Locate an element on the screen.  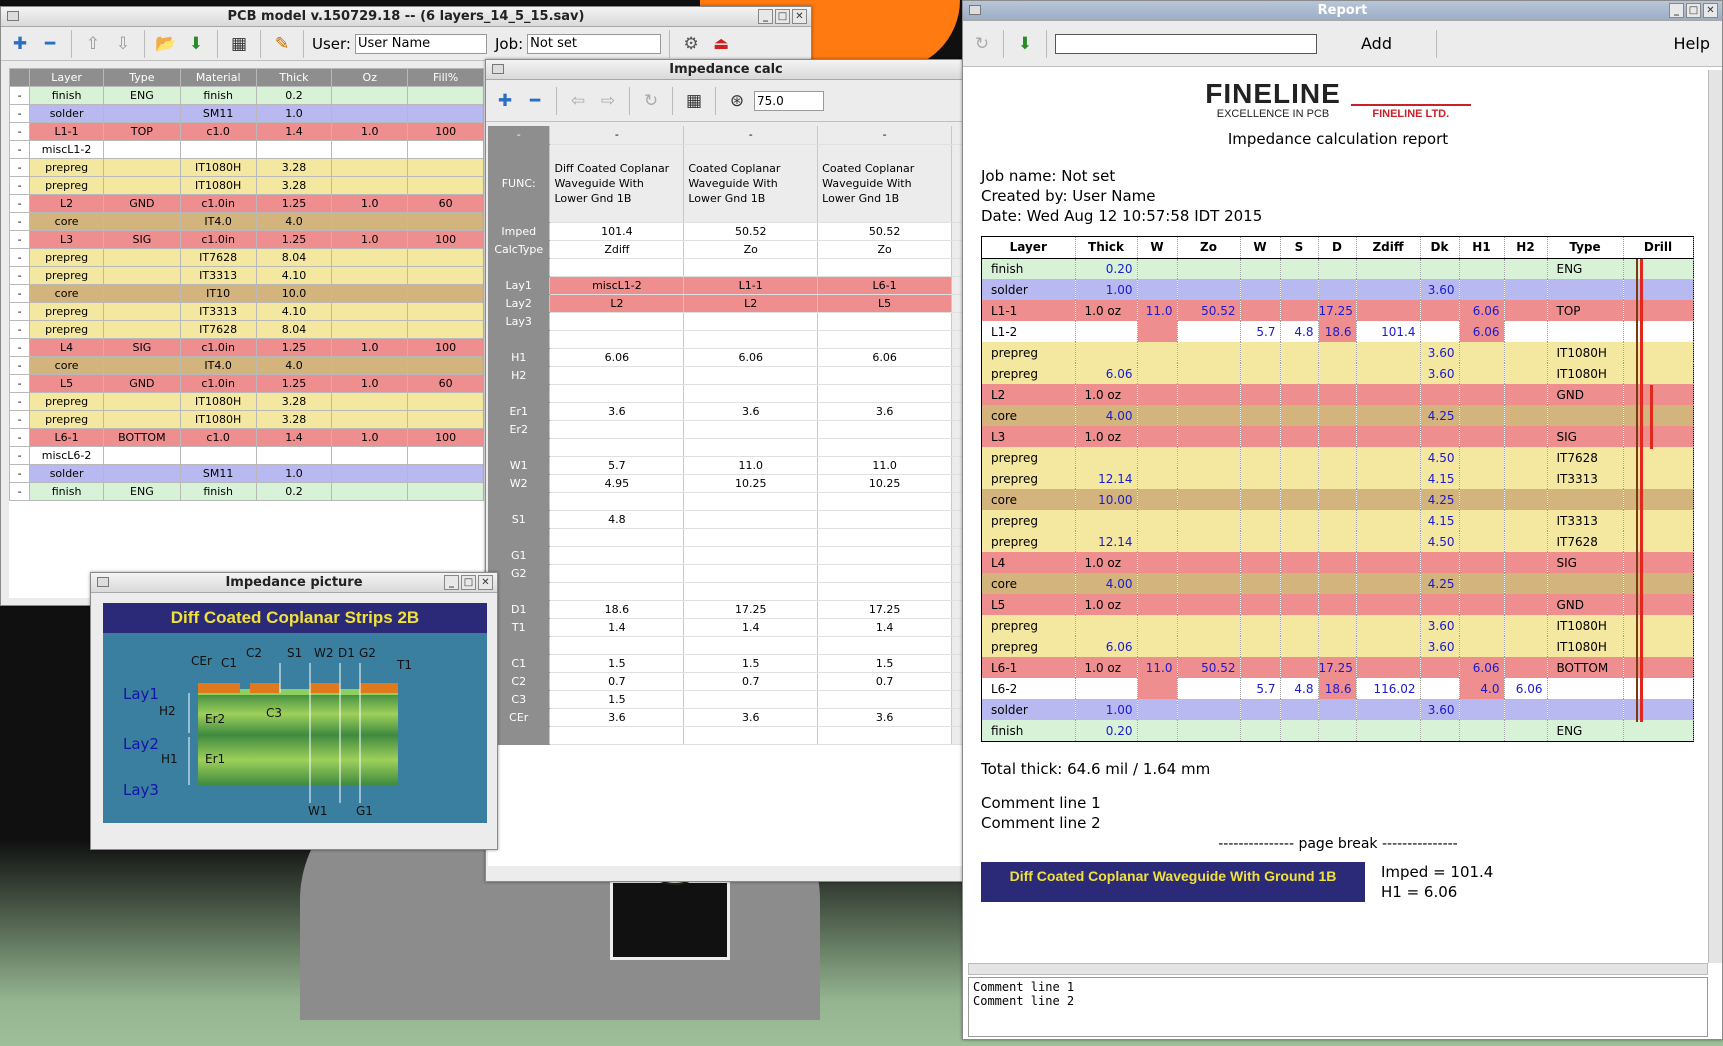
layer-row: - prepreg IT1080H 3.28 is located at coordinates (246, 167).